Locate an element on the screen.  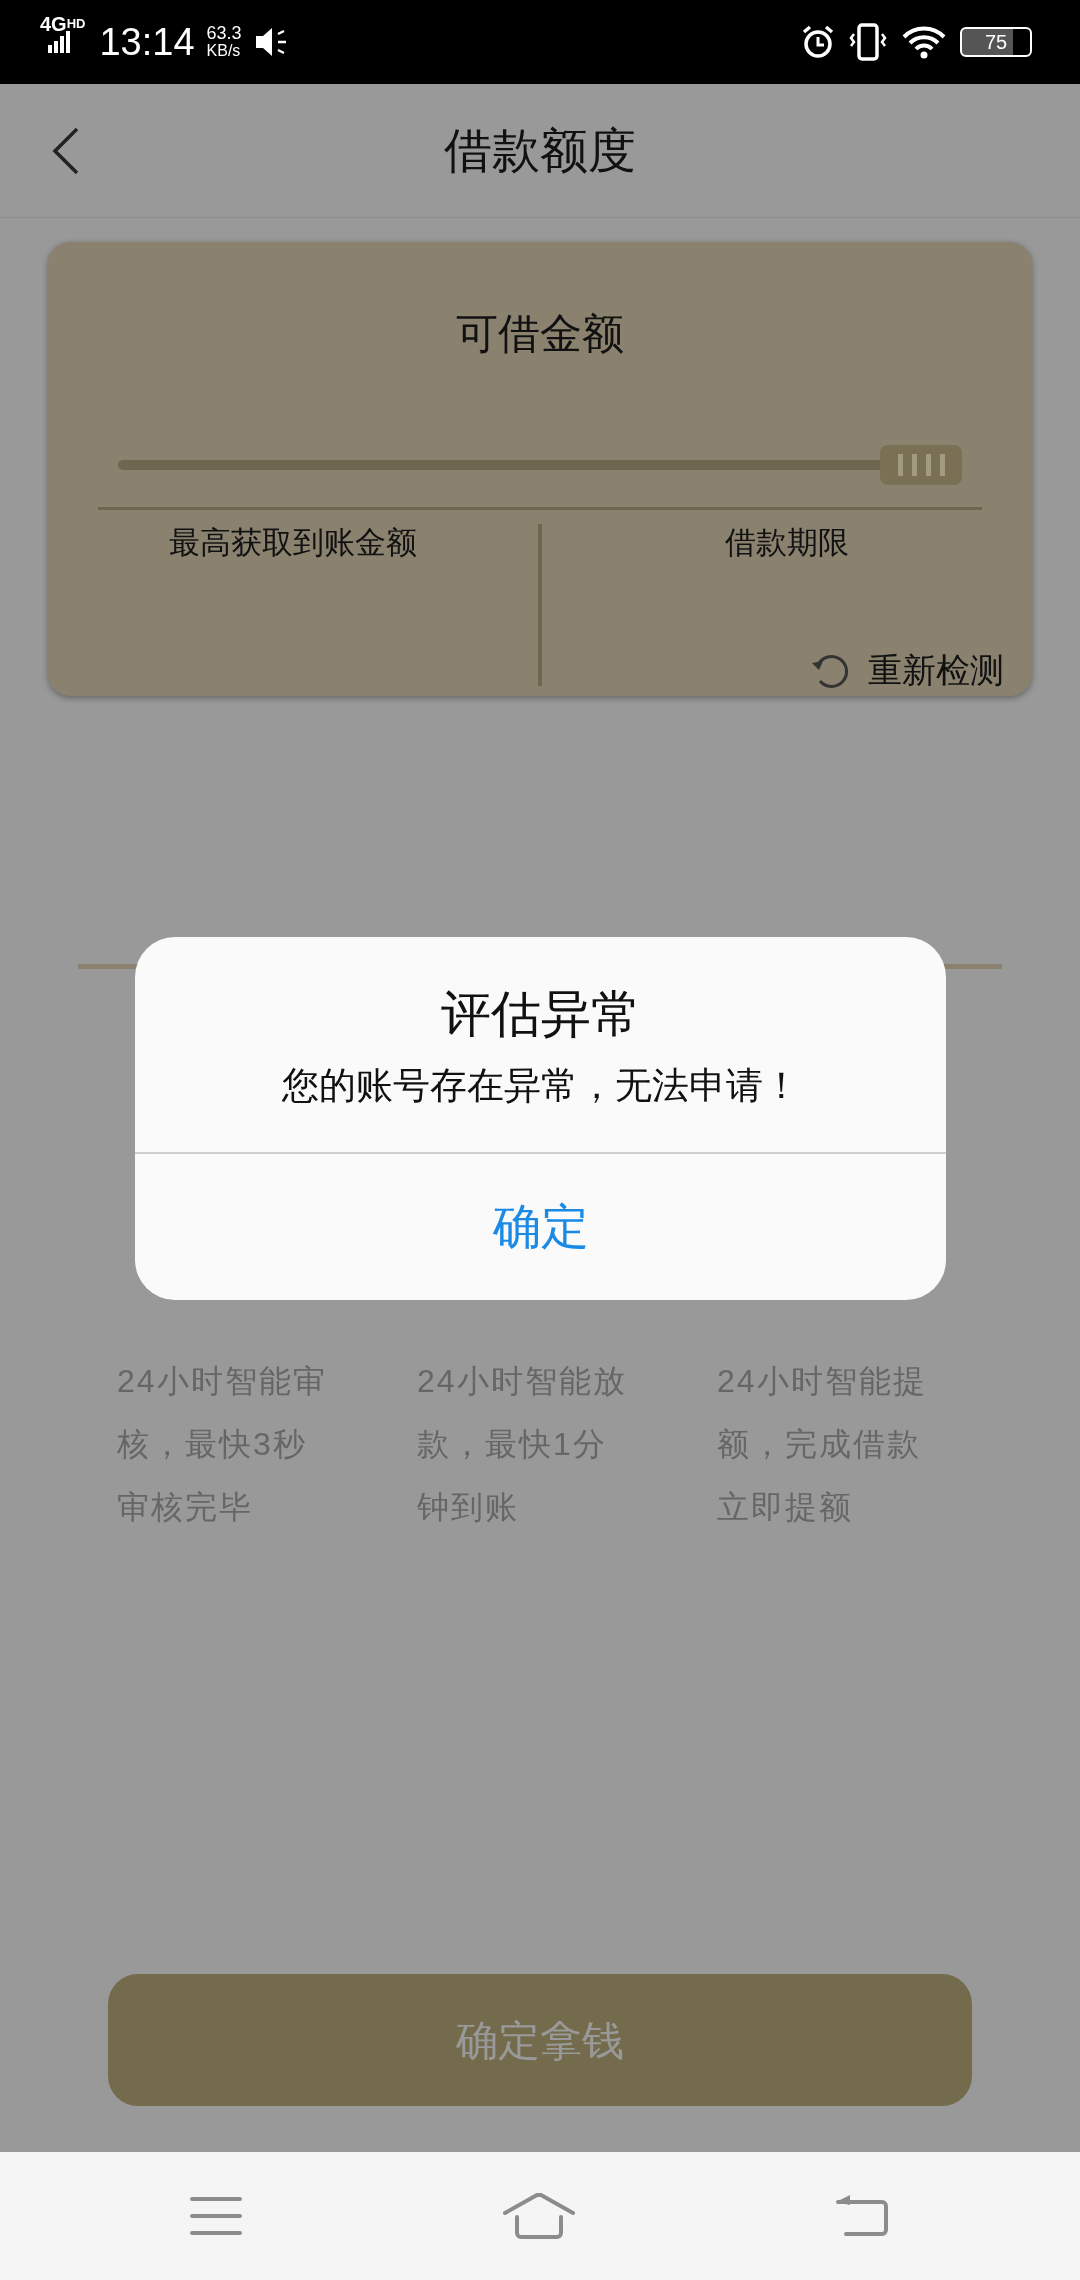
wifi-icon is located at coordinates (924, 42).